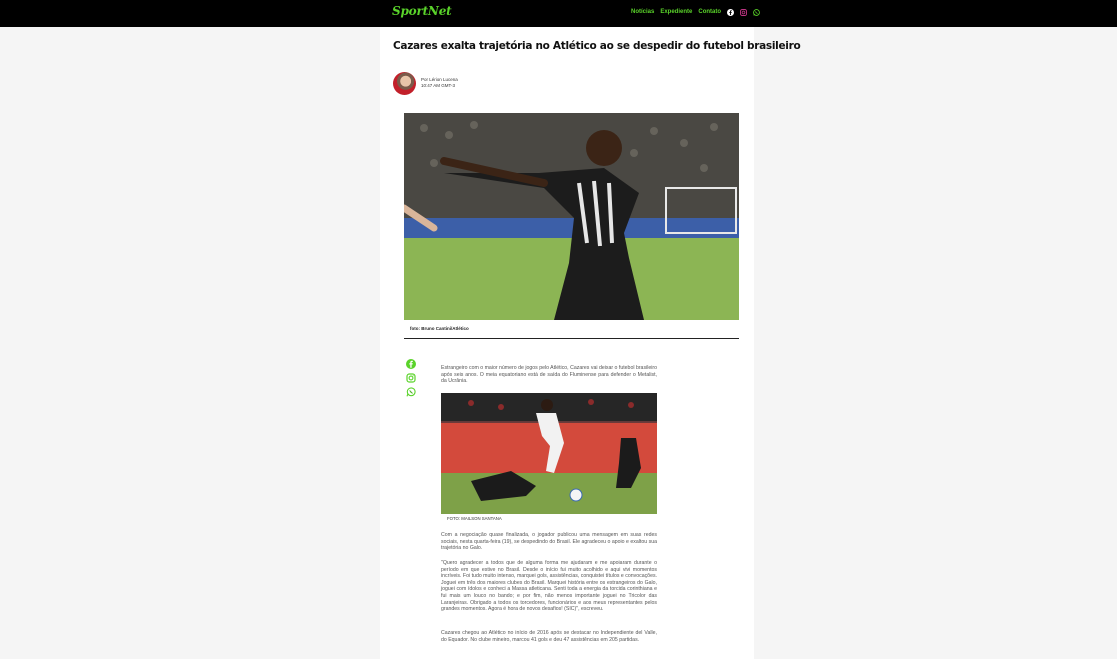  Describe the element at coordinates (474, 518) in the screenshot. I see `photo-caption: FOTO: MAILSON SANTANA` at that location.